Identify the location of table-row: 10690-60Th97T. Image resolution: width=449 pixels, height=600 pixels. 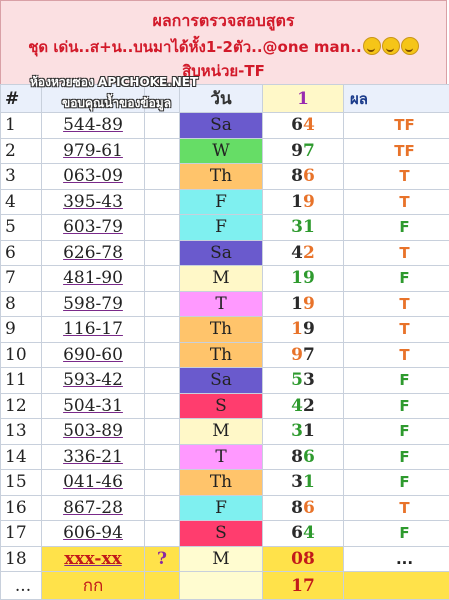
(225, 355).